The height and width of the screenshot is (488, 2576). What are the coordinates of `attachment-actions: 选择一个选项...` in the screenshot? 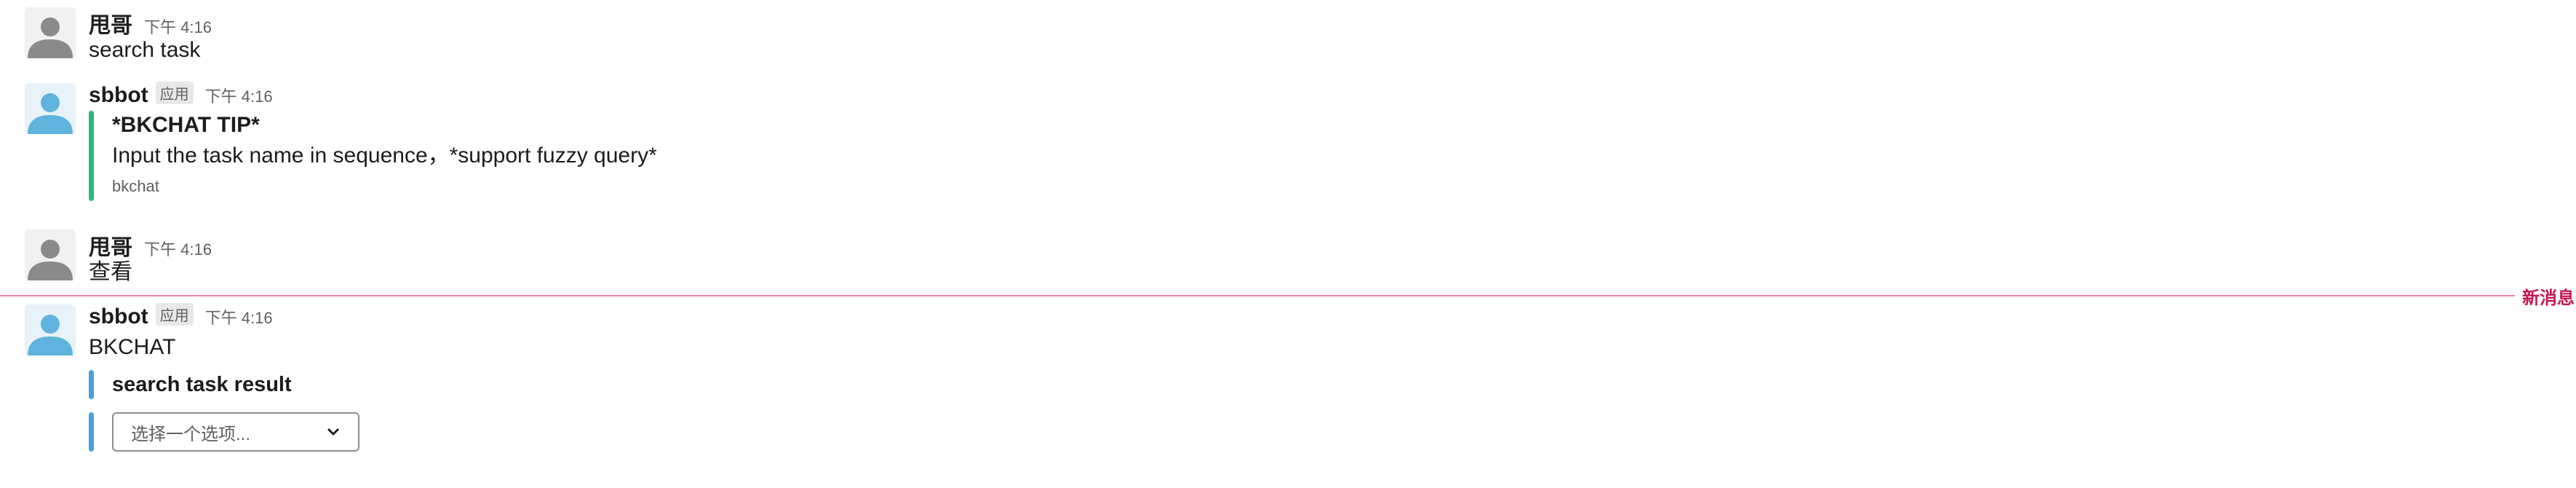 It's located at (1318, 432).